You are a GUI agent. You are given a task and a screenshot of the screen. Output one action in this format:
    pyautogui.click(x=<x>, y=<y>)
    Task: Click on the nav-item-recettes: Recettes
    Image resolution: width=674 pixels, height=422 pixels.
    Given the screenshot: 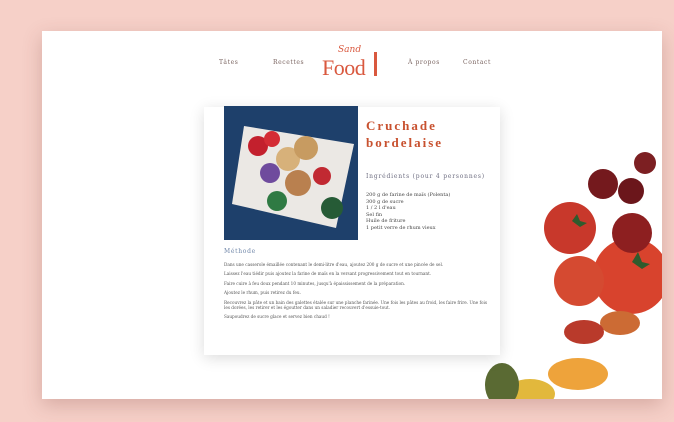 What is the action you would take?
    pyautogui.click(x=288, y=62)
    